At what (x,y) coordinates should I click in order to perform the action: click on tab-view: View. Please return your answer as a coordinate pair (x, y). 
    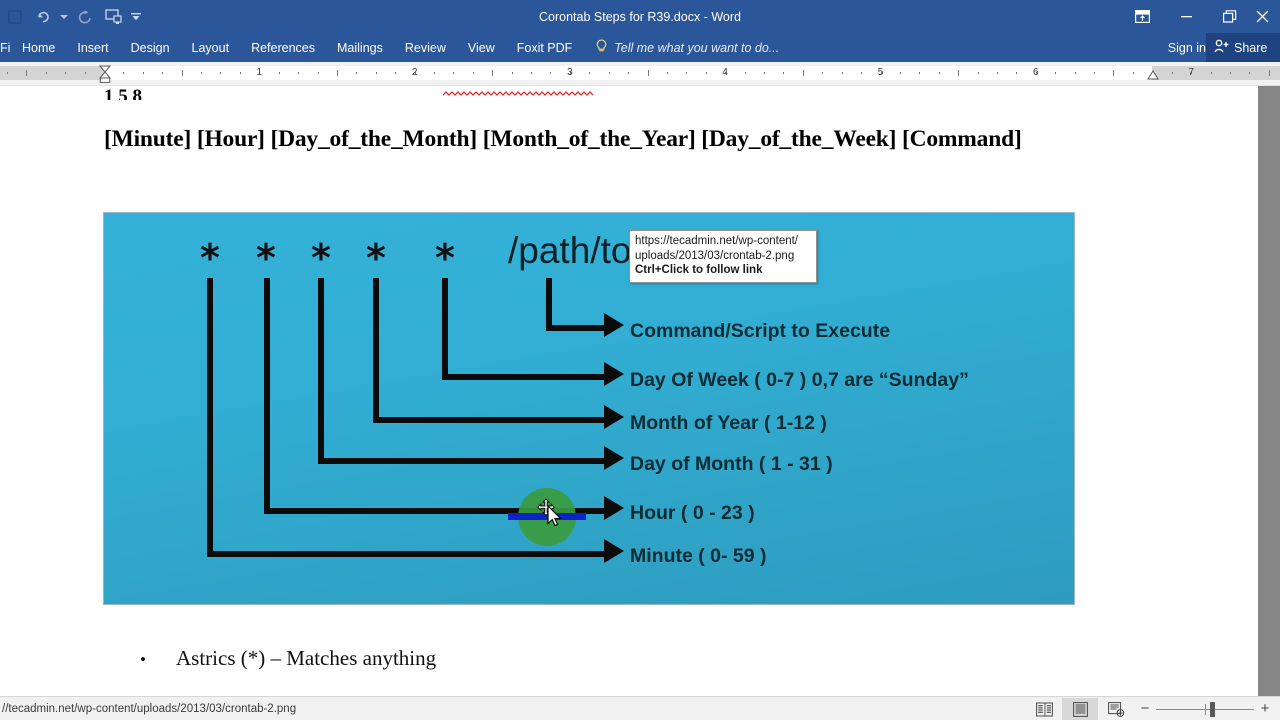
    Looking at the image, I should click on (481, 47).